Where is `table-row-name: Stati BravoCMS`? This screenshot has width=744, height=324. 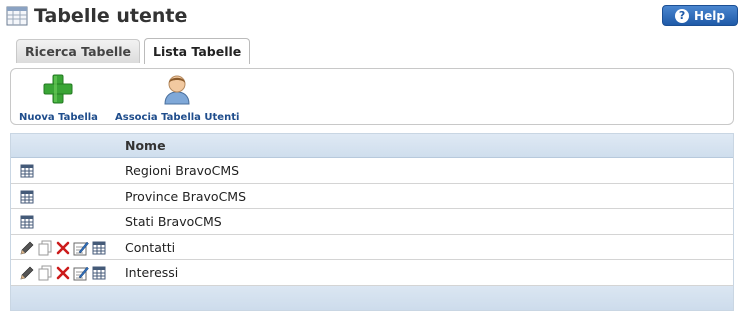 table-row-name: Stati BravoCMS is located at coordinates (173, 222).